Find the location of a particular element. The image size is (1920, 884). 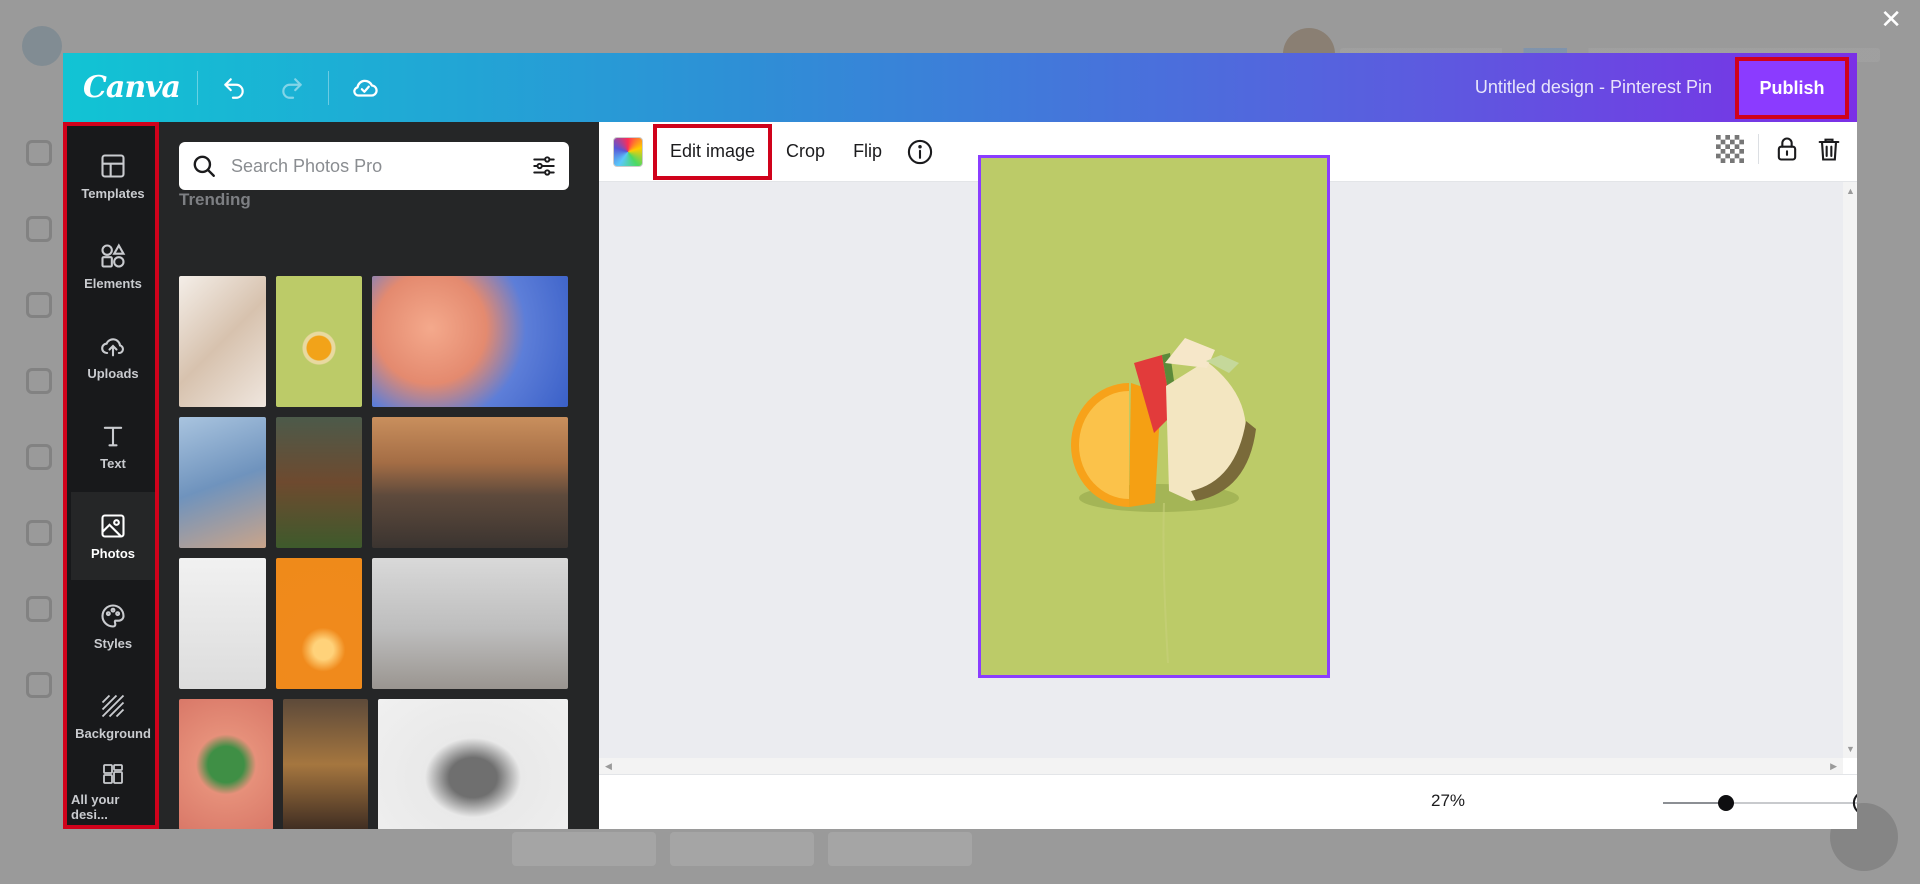

design-artboard is located at coordinates (1154, 416).